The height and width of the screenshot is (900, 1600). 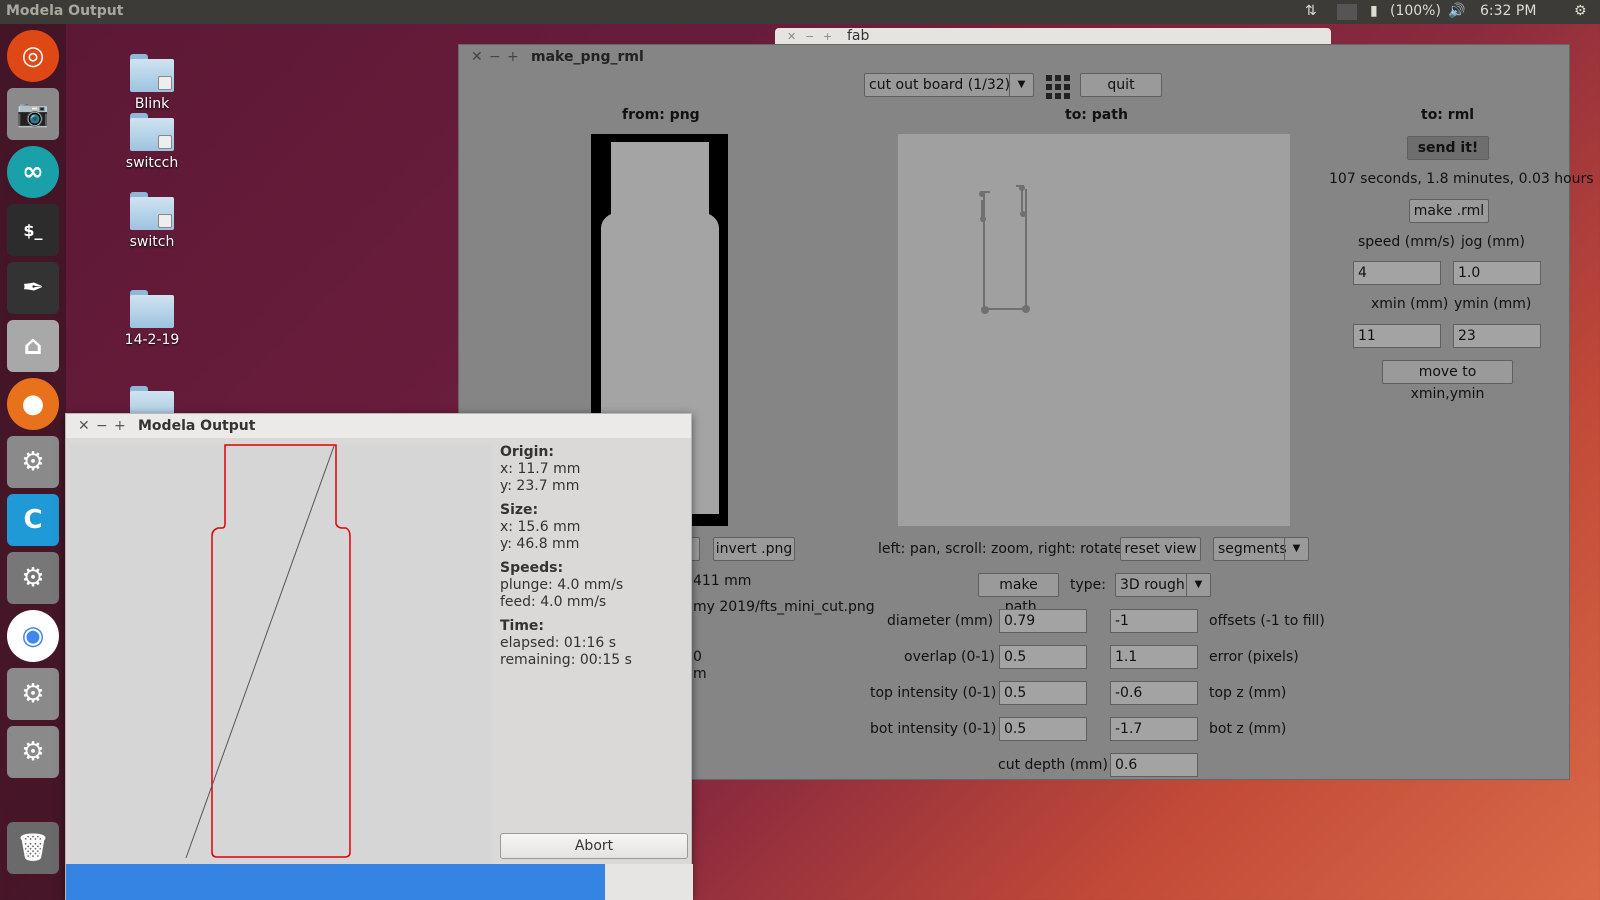 What do you see at coordinates (1000, 549) in the screenshot?
I see `view-hint: left: pan, scroll: zoom, right: rotate` at bounding box center [1000, 549].